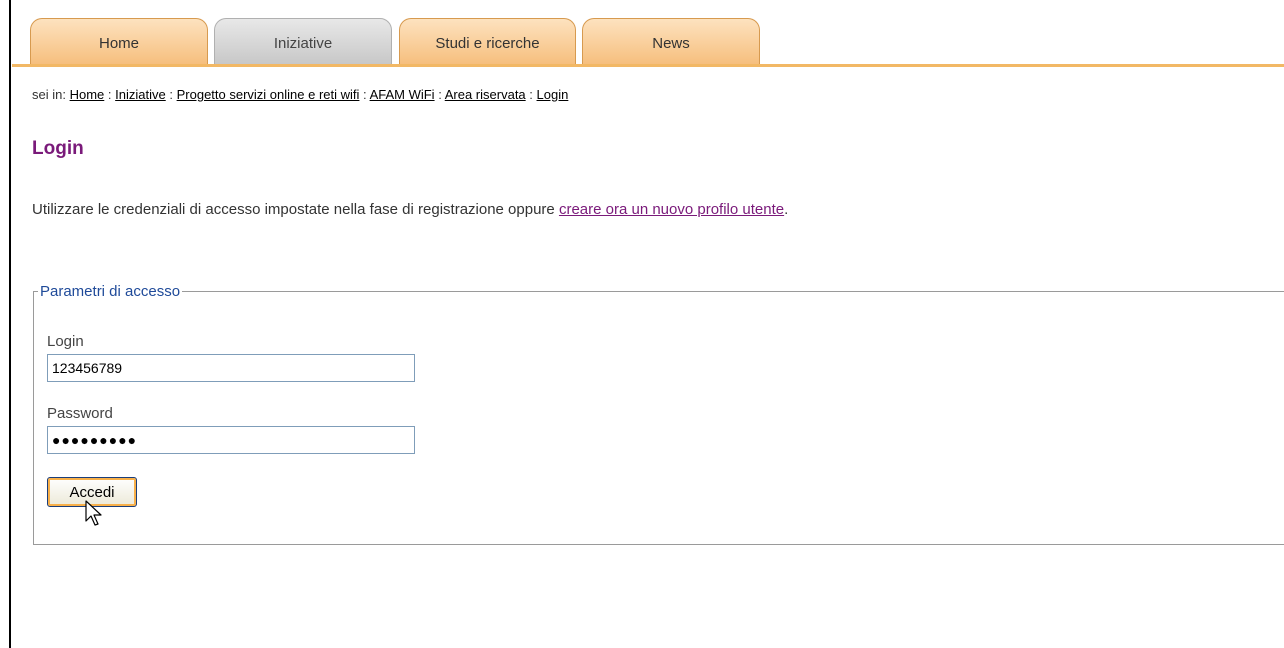 This screenshot has width=1284, height=648. Describe the element at coordinates (553, 94) in the screenshot. I see `breadcrumb-link-login: Login` at that location.